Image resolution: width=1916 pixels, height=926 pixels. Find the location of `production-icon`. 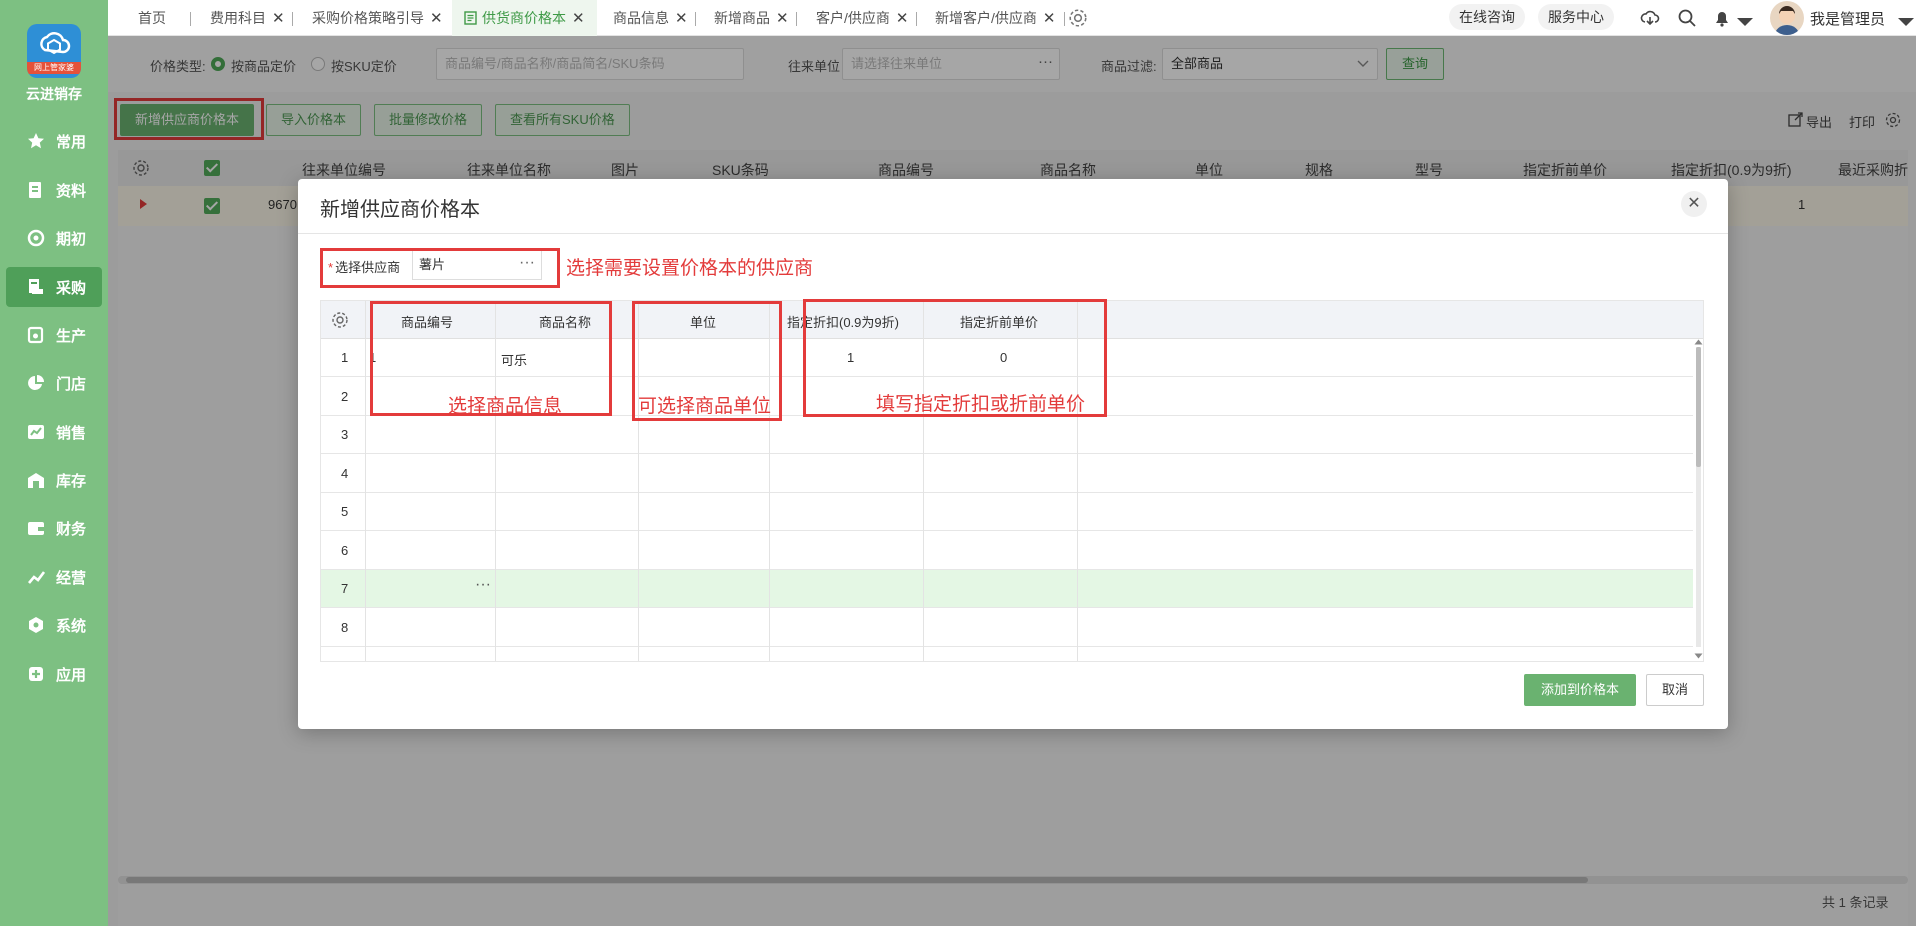

production-icon is located at coordinates (36, 335).